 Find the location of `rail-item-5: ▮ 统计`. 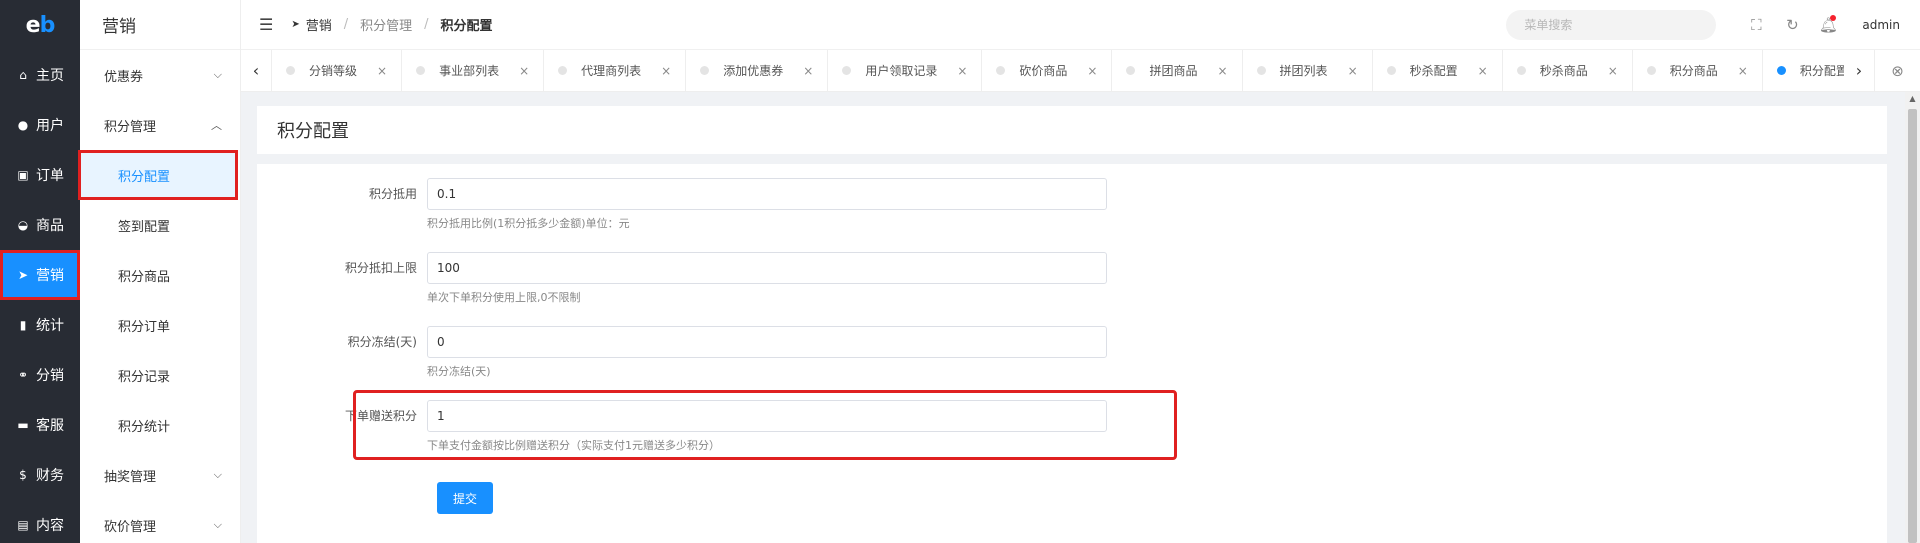

rail-item-5: ▮ 统计 is located at coordinates (40, 325).